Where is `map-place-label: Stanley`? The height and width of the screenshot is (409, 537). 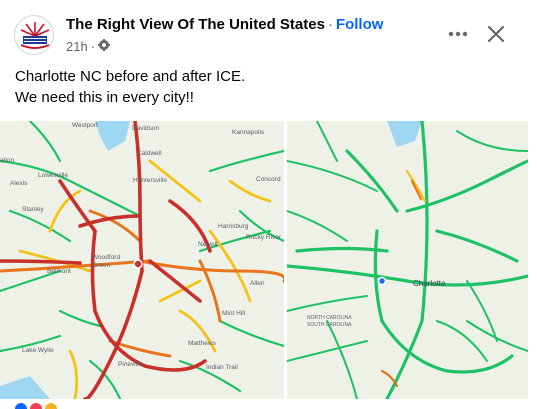 map-place-label: Stanley is located at coordinates (33, 209).